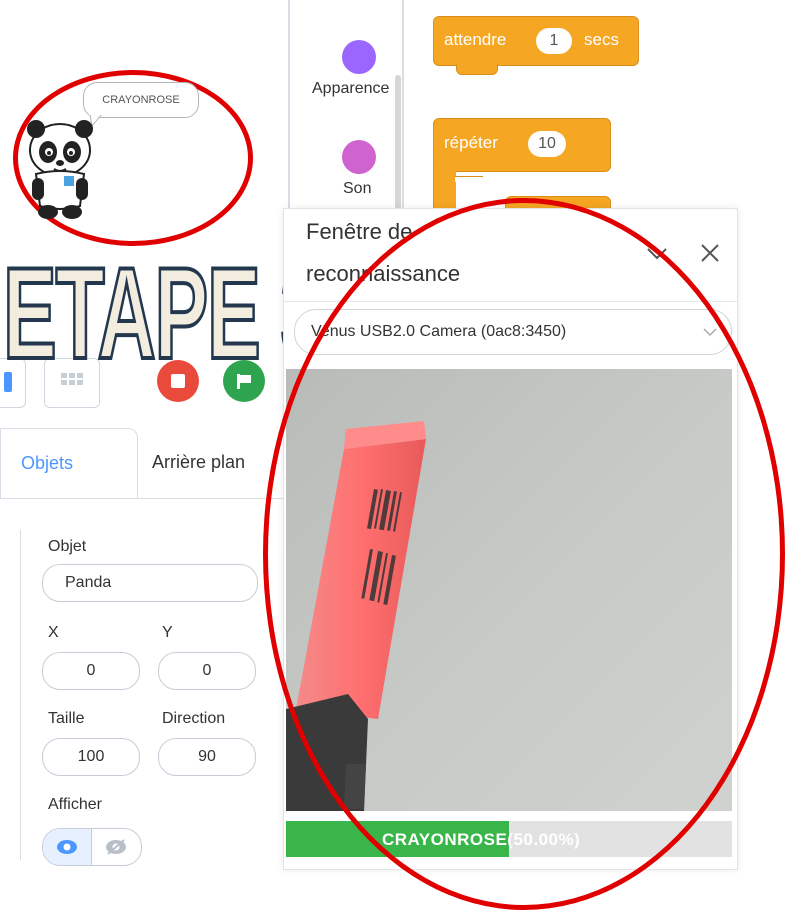  I want to click on panda-sprite, so click(60, 169).